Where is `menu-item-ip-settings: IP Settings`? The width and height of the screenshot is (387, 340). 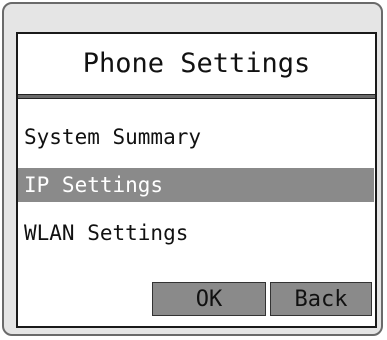
menu-item-ip-settings: IP Settings is located at coordinates (196, 185).